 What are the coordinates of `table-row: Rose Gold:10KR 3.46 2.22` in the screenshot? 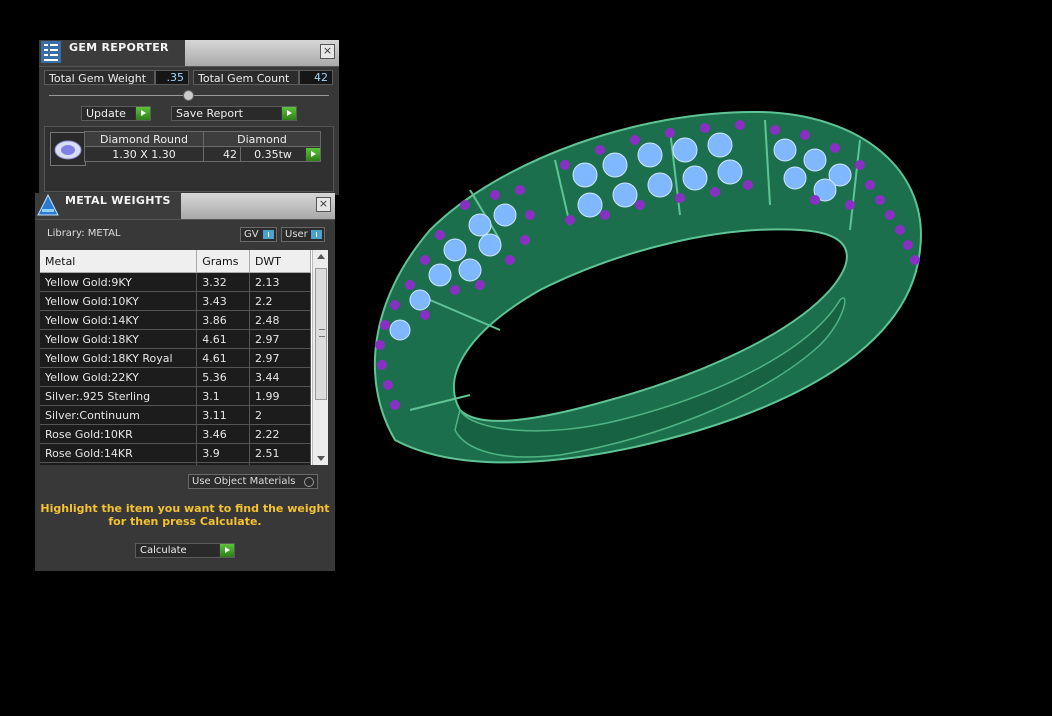 It's located at (176, 434).